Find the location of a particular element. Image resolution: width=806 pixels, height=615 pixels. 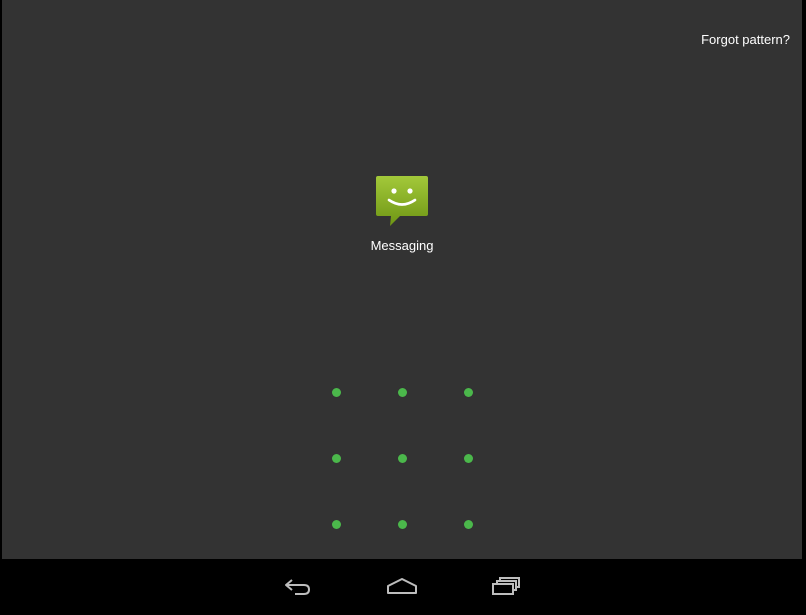

back-icon is located at coordinates (298, 587).